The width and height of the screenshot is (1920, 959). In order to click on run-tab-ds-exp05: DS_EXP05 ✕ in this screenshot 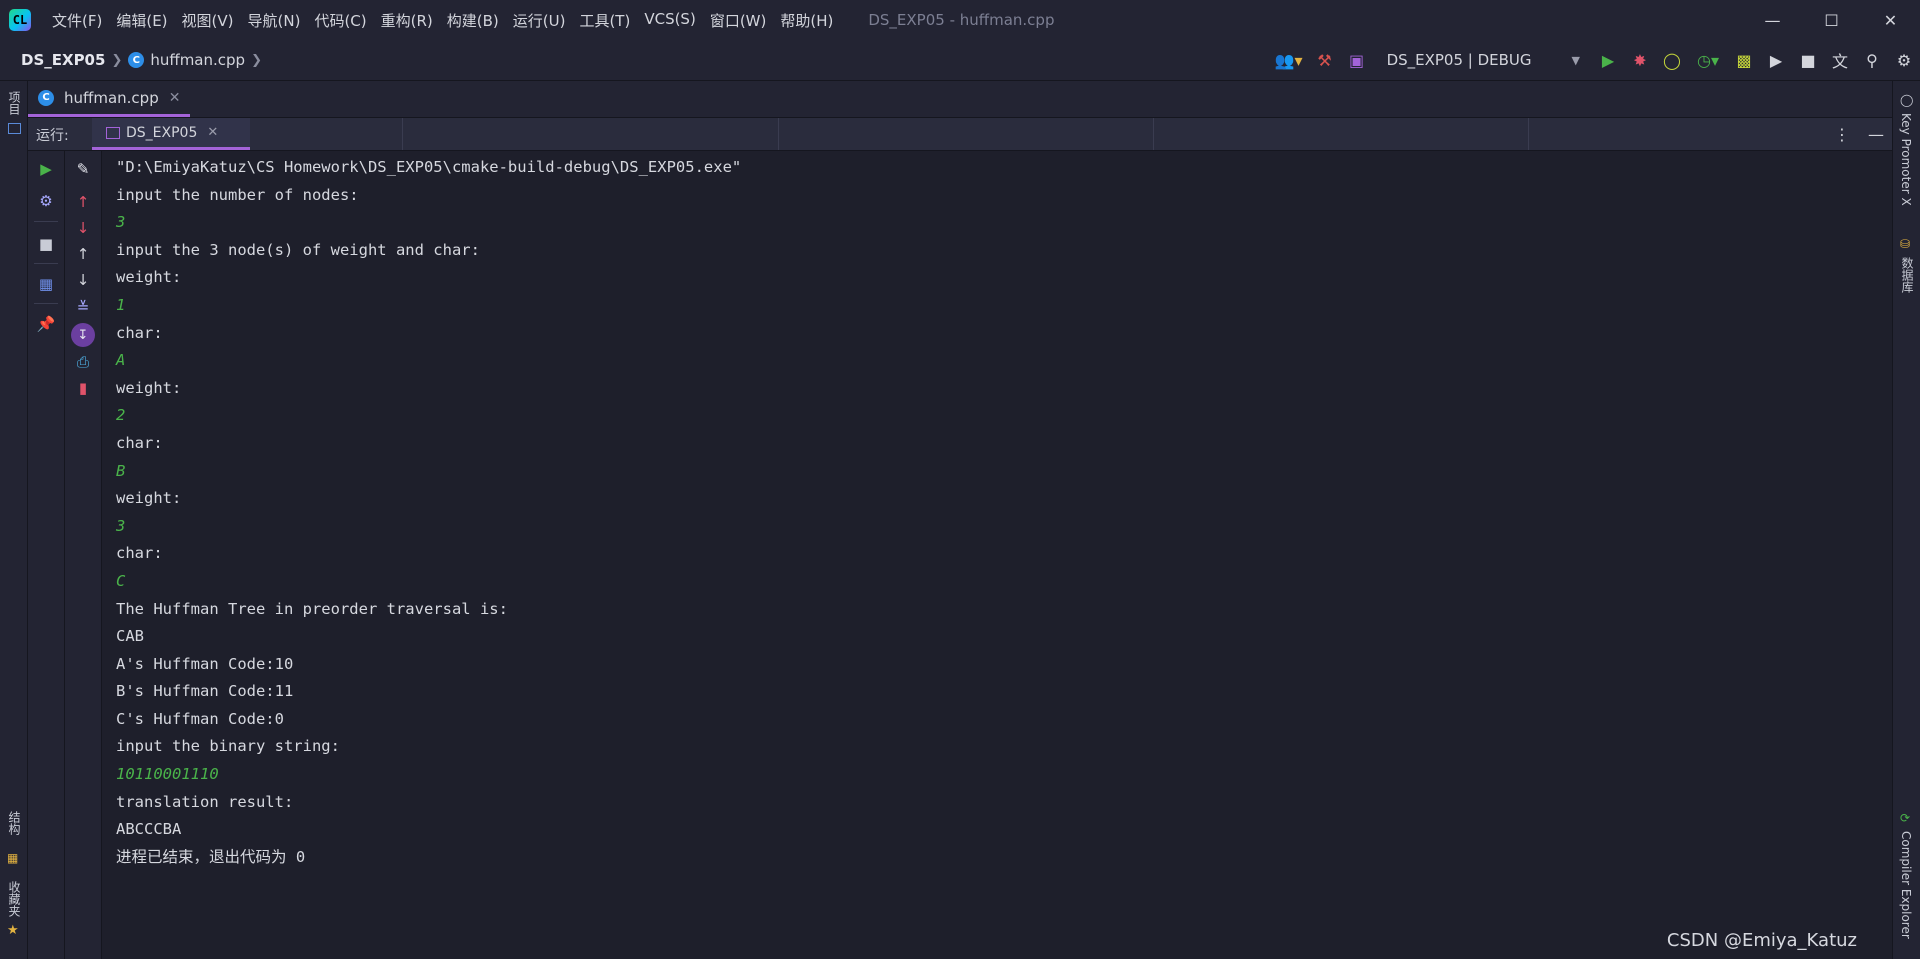, I will do `click(171, 134)`.